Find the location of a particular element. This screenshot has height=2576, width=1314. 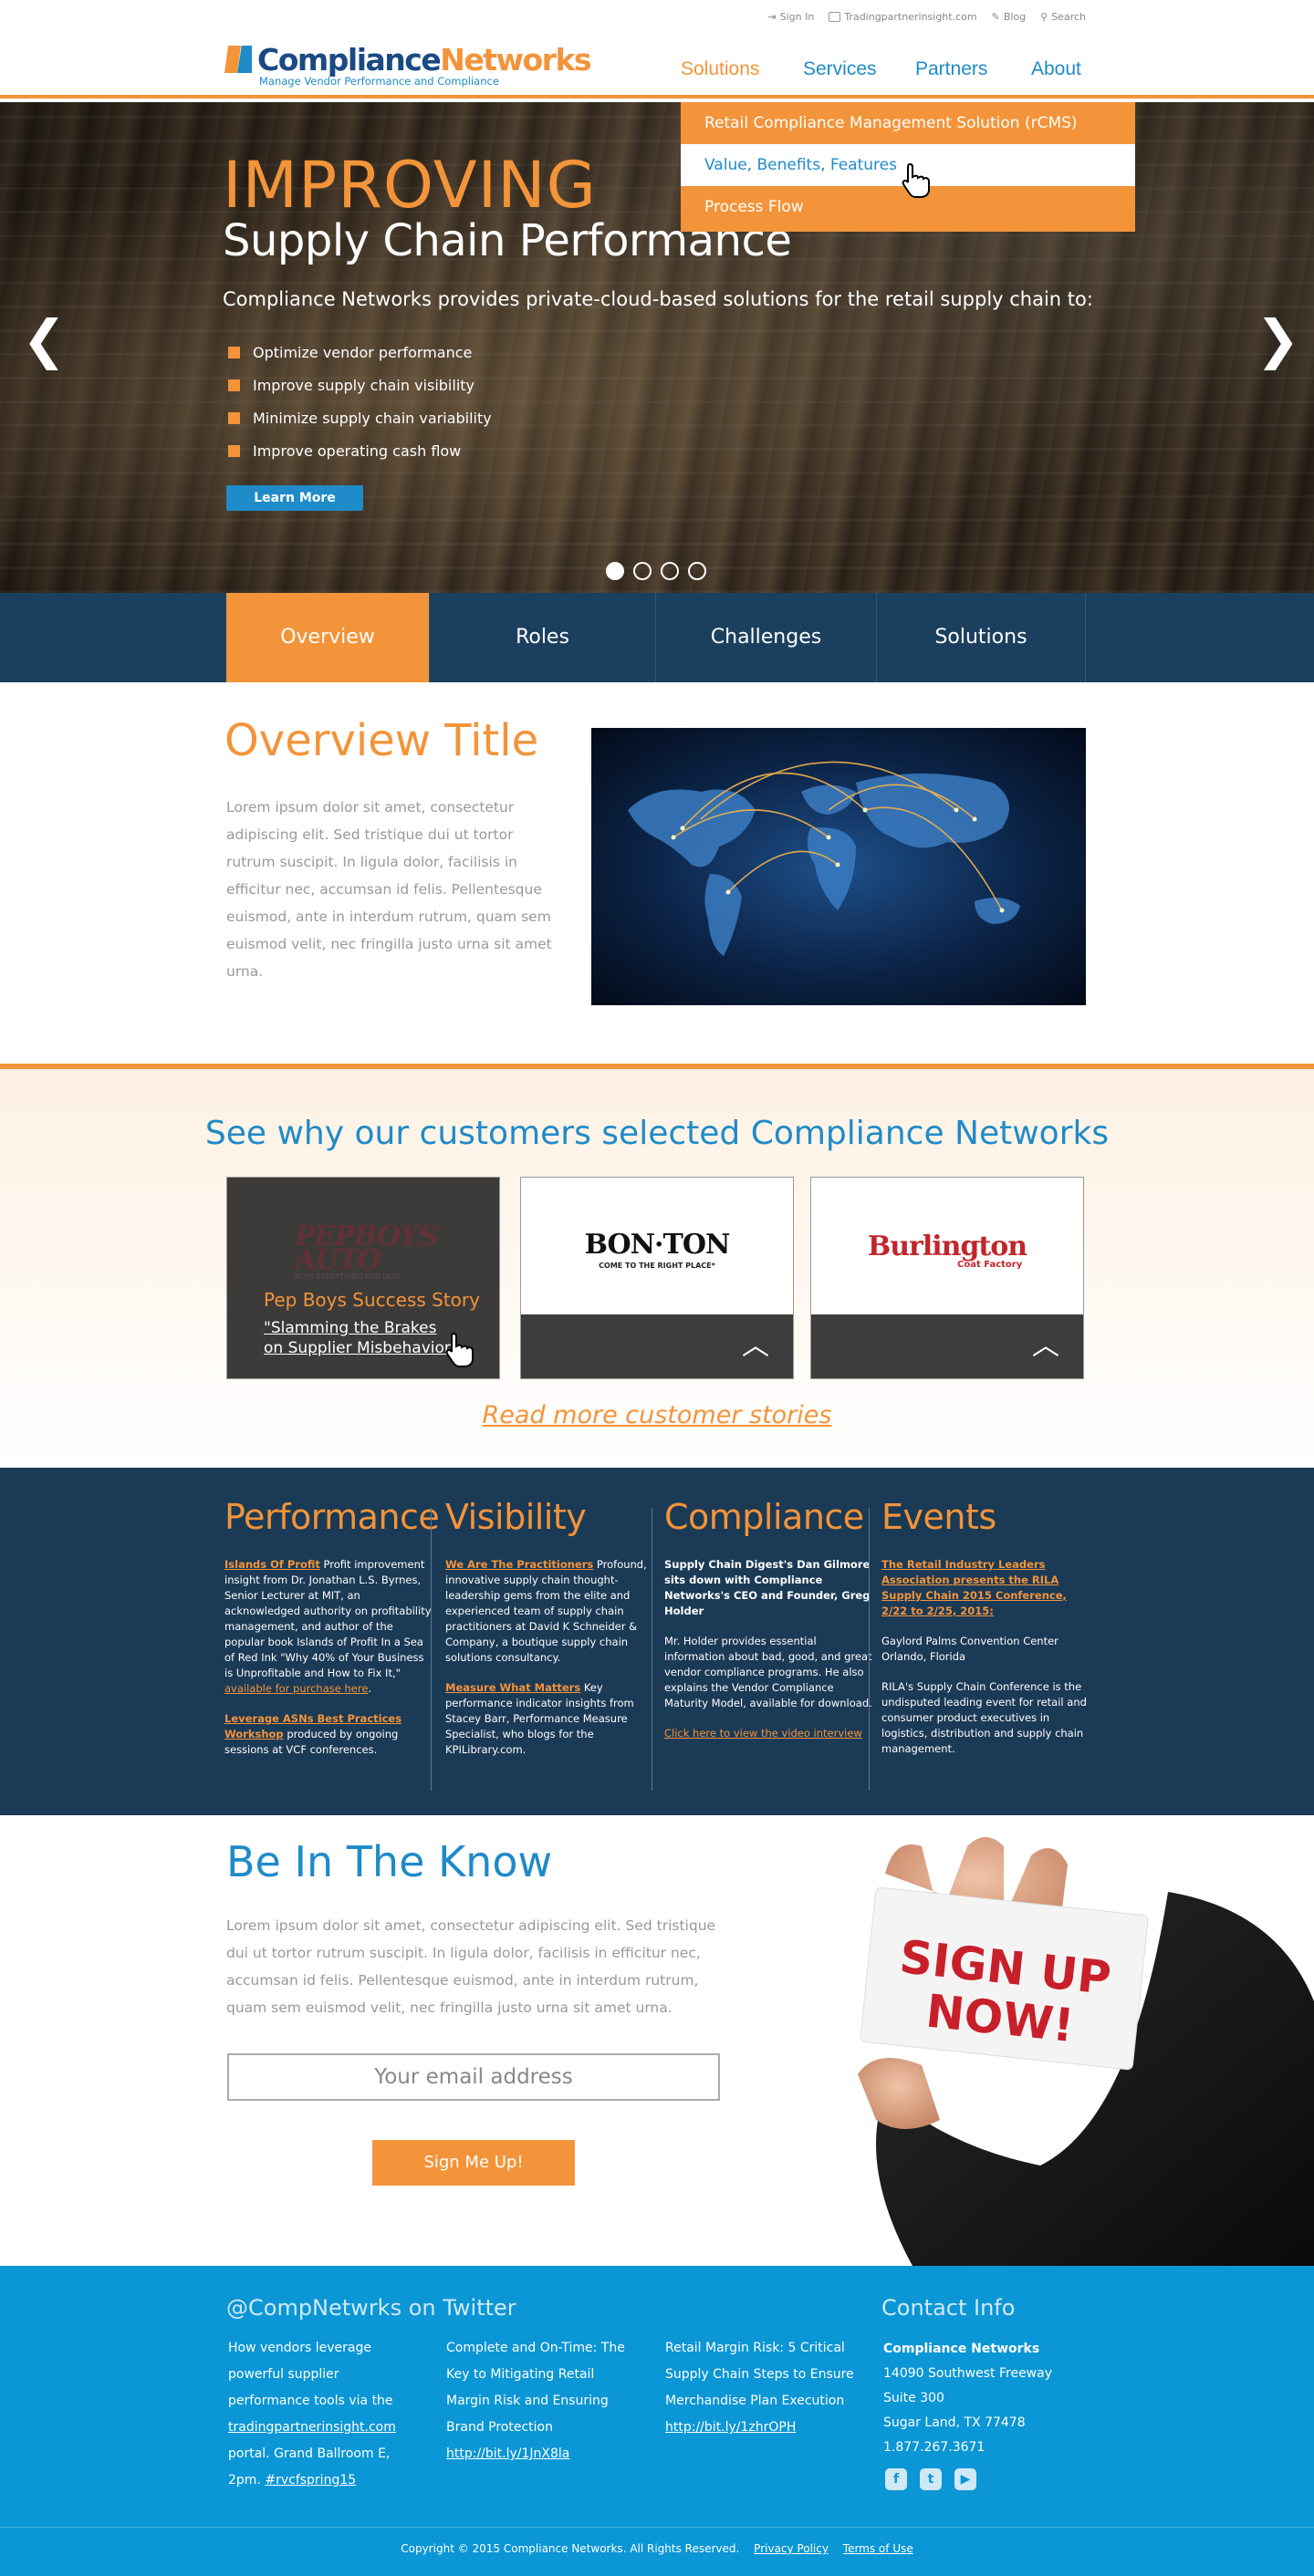

address-line: Suite 300 is located at coordinates (913, 2398).